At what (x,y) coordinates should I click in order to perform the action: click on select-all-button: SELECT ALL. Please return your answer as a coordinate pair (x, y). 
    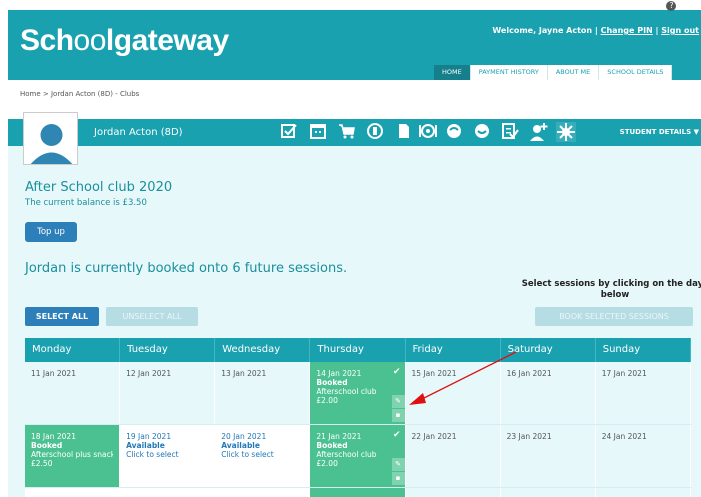
    Looking at the image, I should click on (62, 316).